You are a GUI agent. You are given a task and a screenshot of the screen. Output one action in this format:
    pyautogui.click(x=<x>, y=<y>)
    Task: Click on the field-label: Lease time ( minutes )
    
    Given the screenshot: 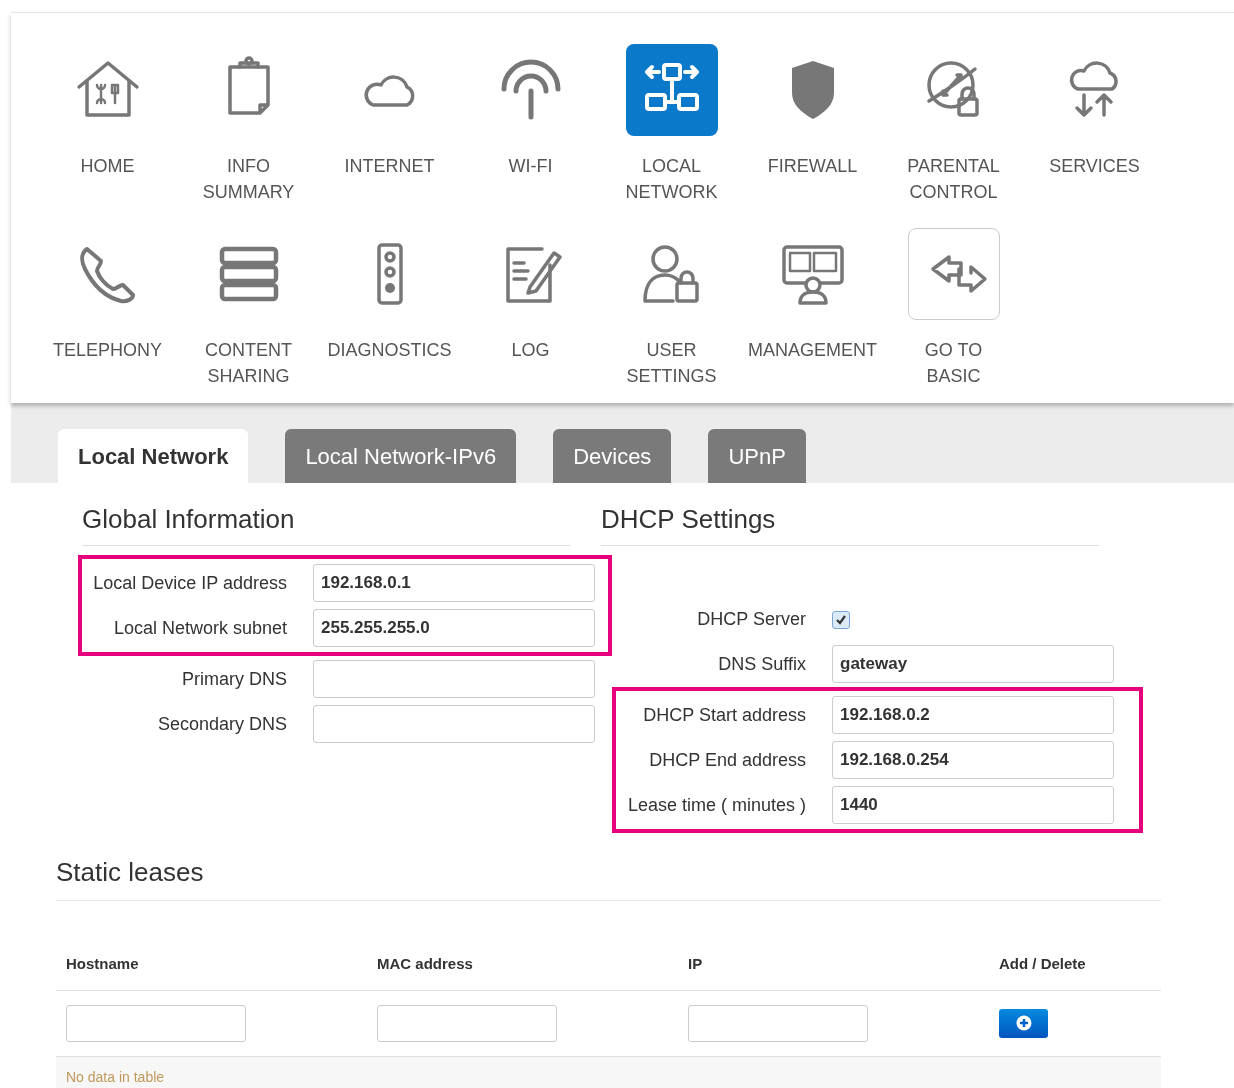 What is the action you would take?
    pyautogui.click(x=716, y=805)
    